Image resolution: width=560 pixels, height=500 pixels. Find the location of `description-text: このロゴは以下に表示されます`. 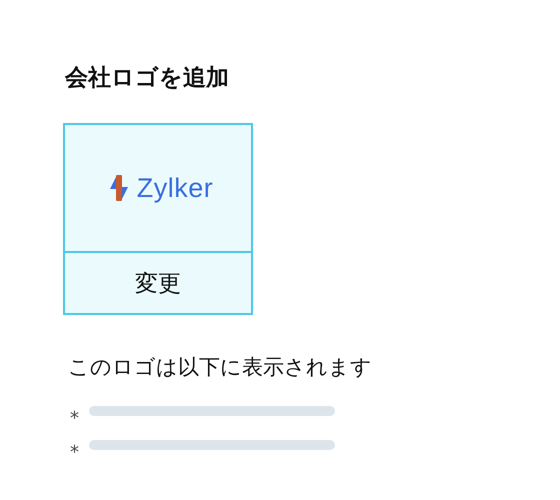

description-text: このロゴは以下に表示されます is located at coordinates (220, 367).